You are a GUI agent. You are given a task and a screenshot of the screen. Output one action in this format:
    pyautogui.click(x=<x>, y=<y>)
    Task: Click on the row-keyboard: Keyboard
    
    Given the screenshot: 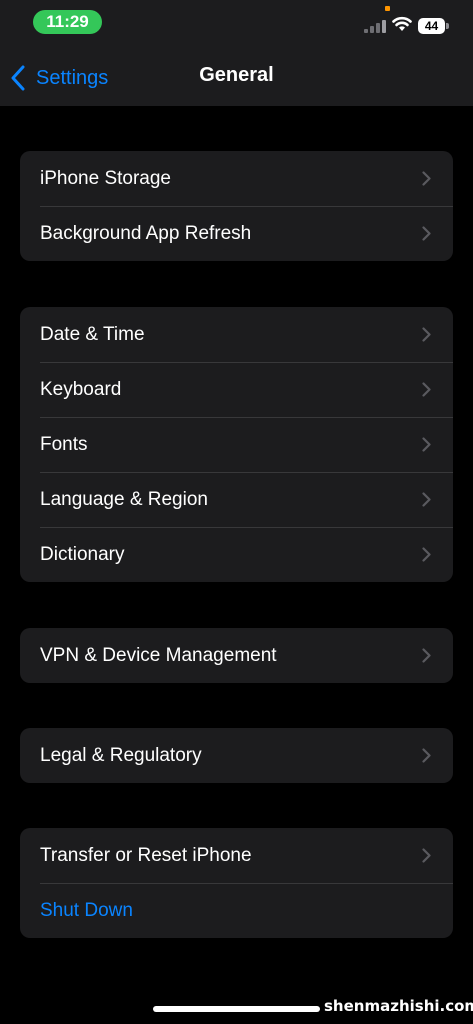 What is the action you would take?
    pyautogui.click(x=236, y=389)
    